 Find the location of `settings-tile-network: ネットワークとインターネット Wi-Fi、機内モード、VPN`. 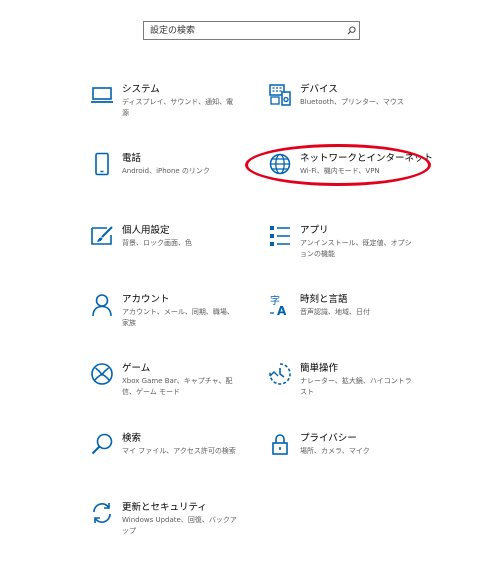

settings-tile-network: ネットワークとインターネット Wi-Fi、機内モード、VPN is located at coordinates (358, 164).